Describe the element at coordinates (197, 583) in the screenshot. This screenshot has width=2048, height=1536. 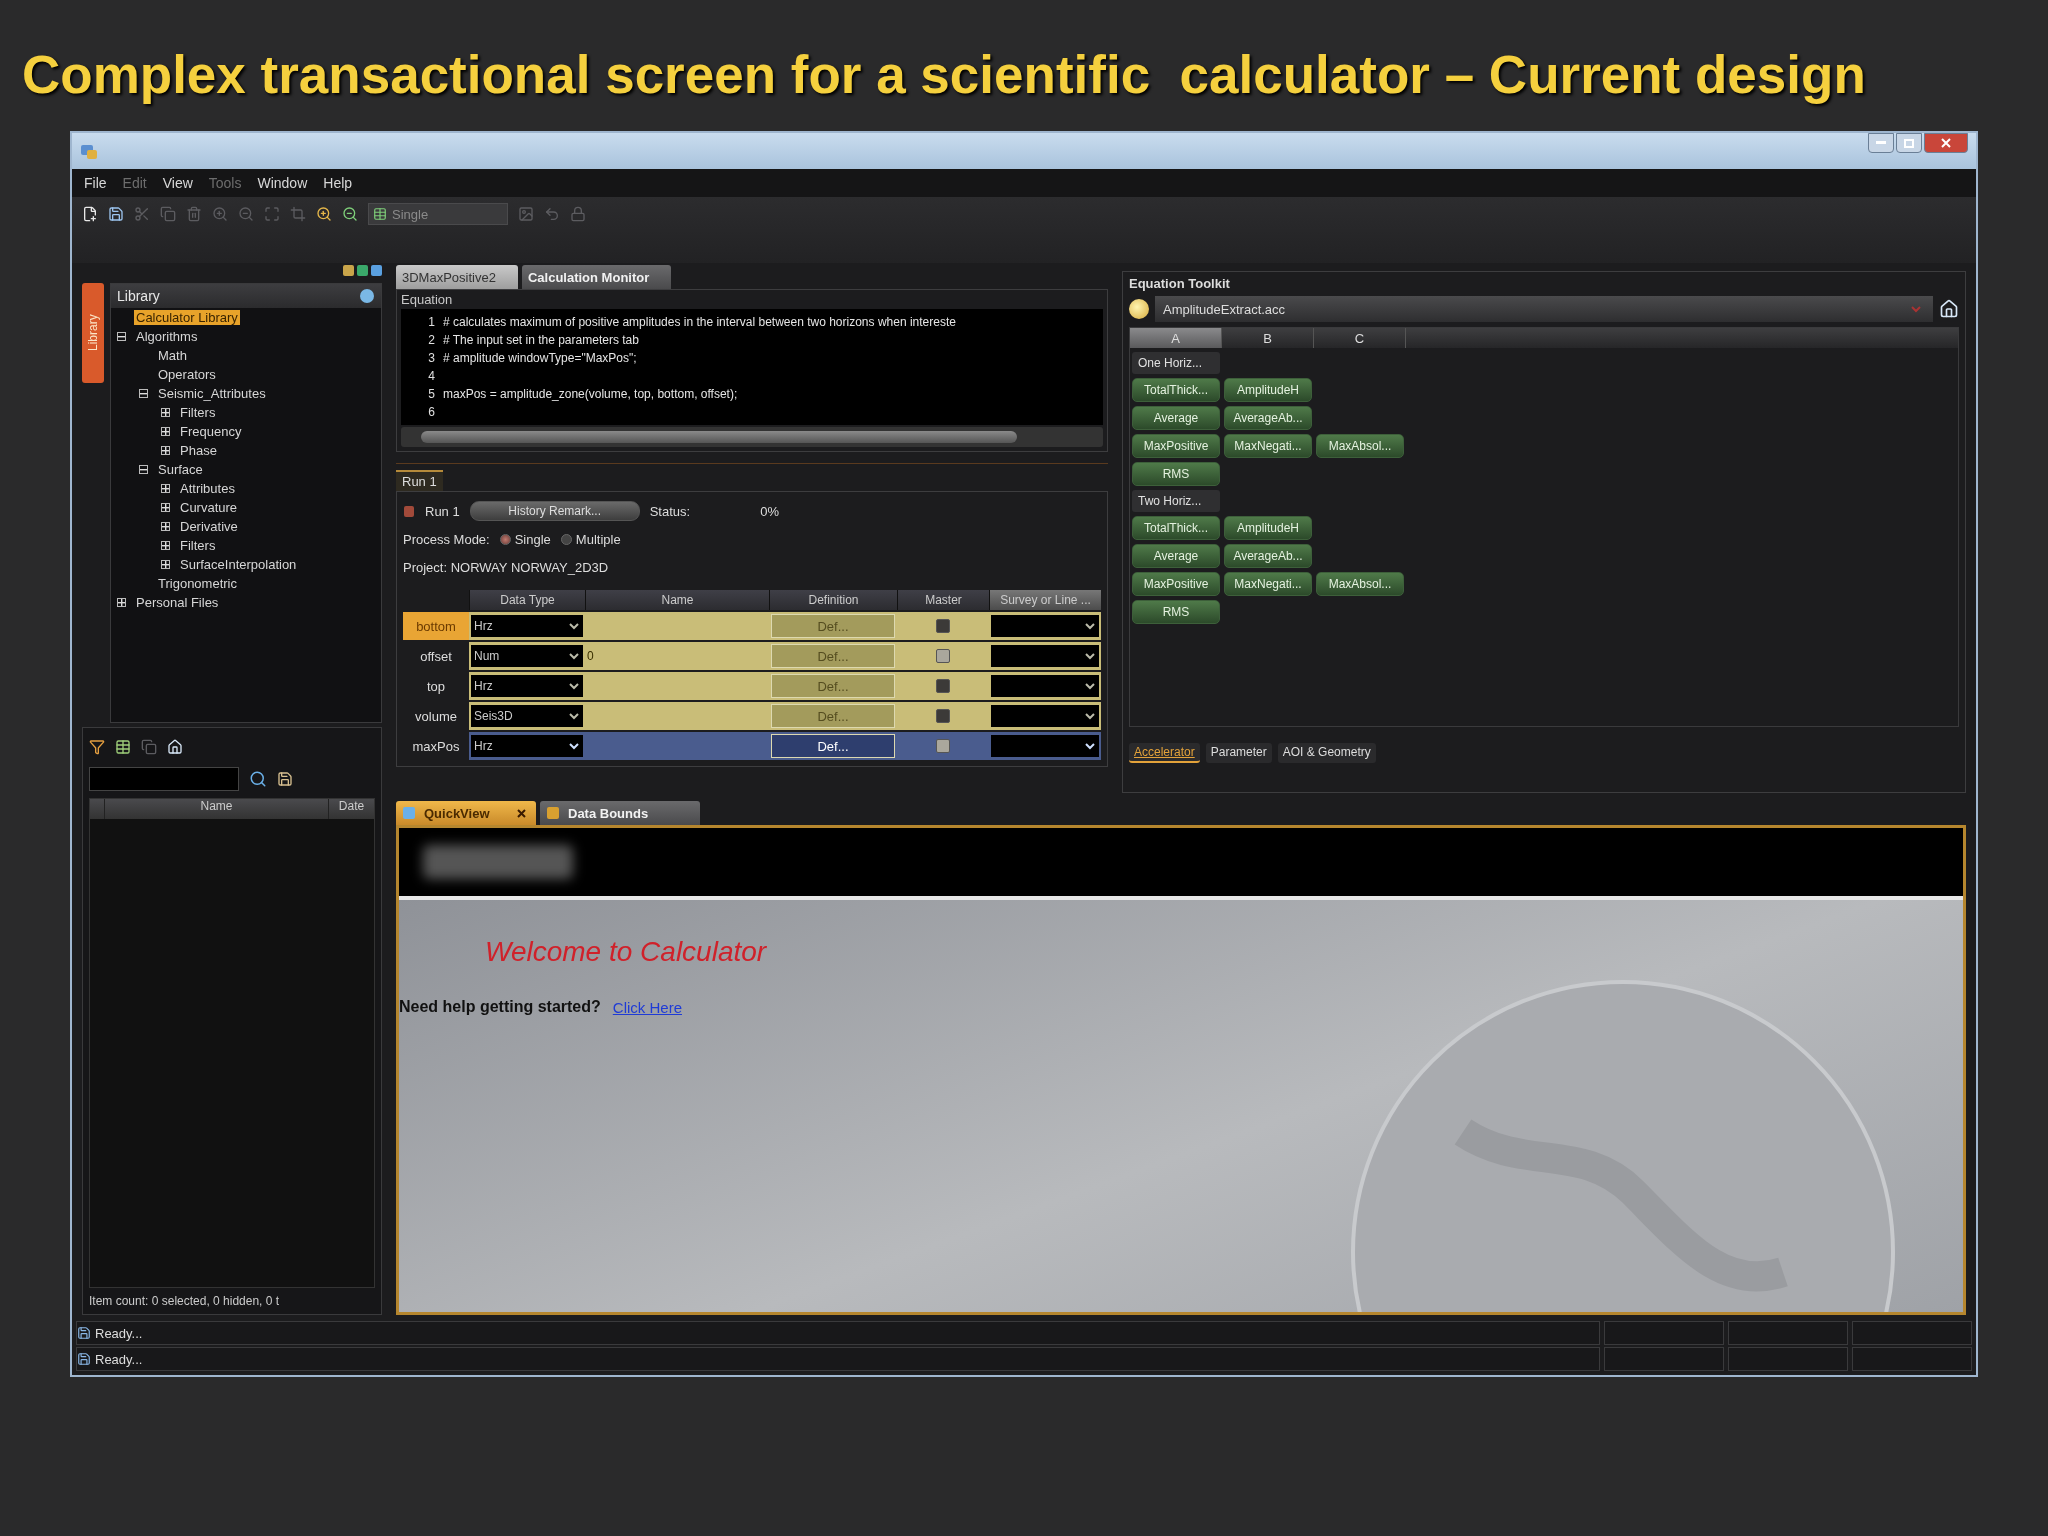
I see `tree-item: Trigonometric` at that location.